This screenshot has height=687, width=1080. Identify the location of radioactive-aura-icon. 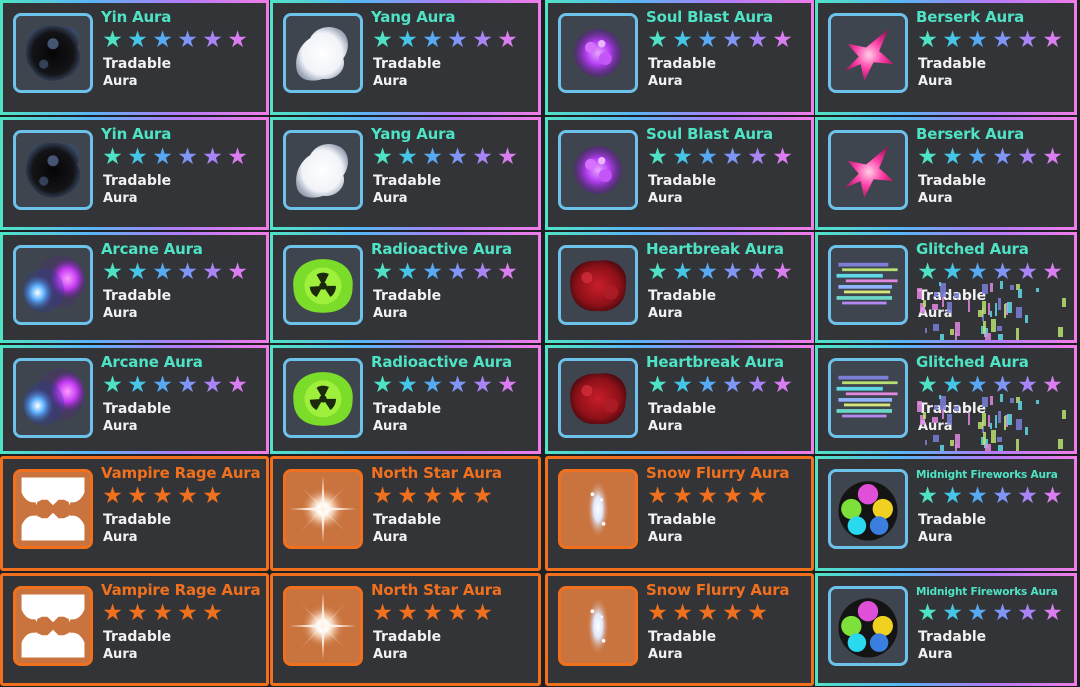
(323, 398).